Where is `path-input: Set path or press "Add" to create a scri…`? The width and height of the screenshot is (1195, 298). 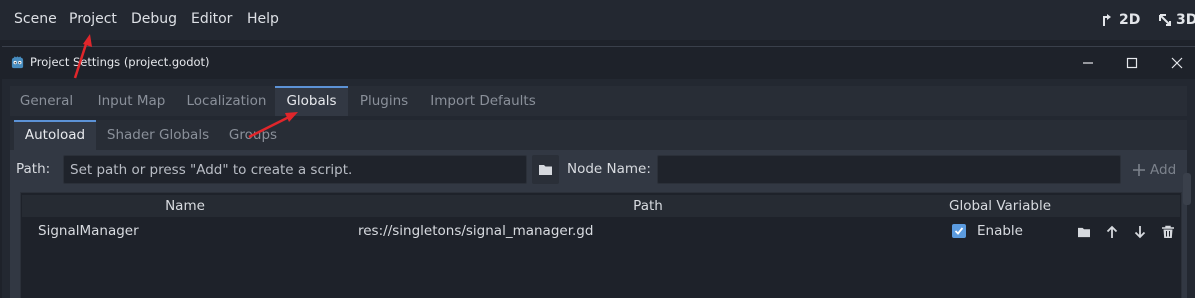 path-input: Set path or press "Add" to create a scri… is located at coordinates (295, 169).